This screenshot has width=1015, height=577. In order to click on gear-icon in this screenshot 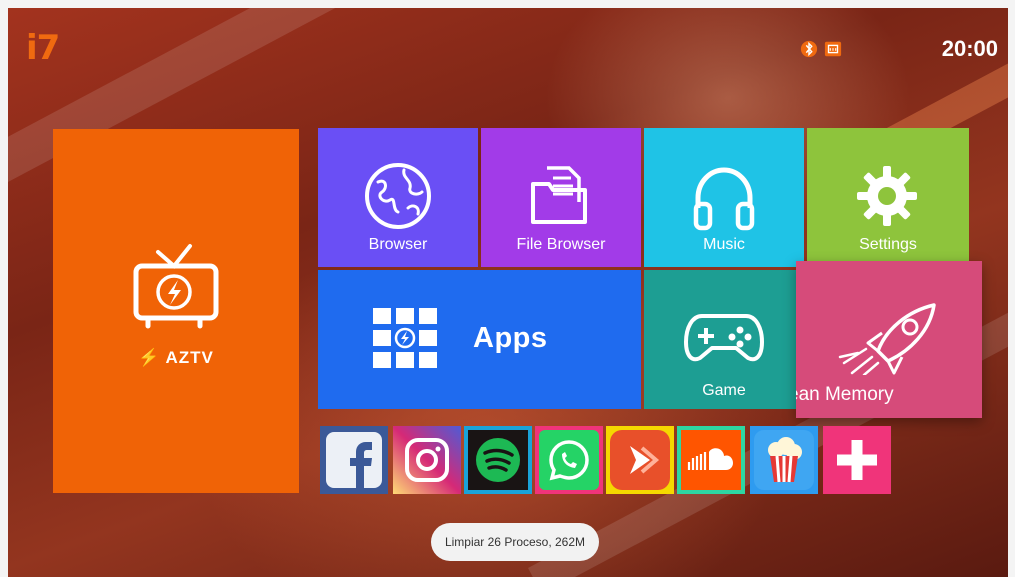, I will do `click(887, 196)`.